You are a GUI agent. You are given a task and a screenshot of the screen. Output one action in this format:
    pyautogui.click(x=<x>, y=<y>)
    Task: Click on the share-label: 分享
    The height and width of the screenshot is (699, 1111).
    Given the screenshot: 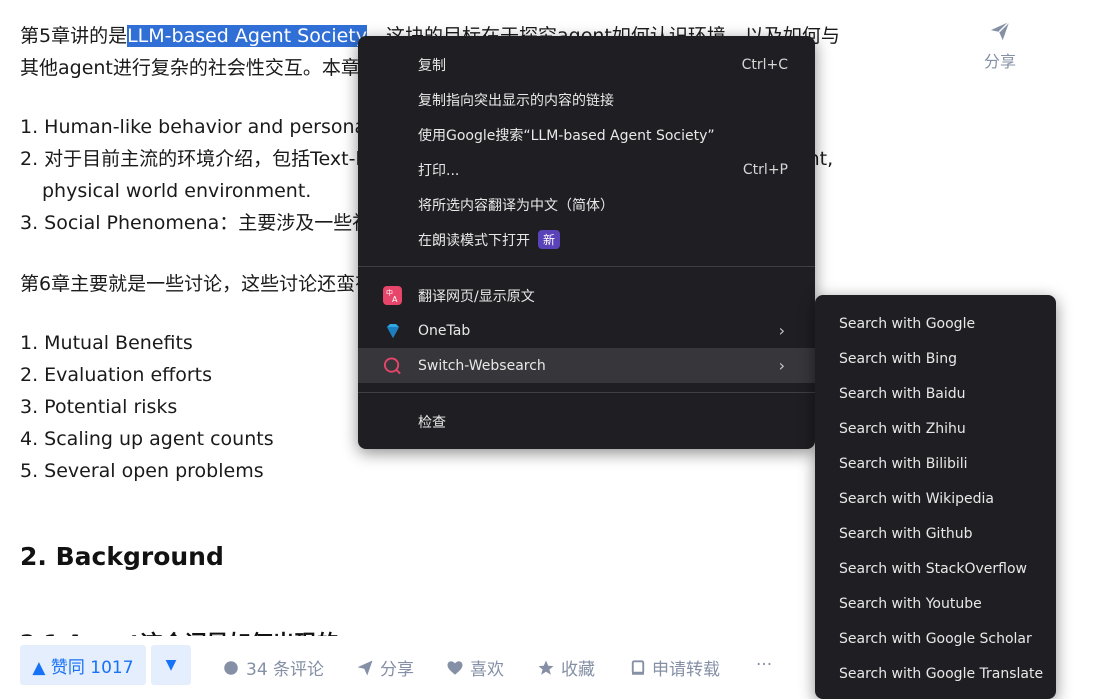 What is the action you would take?
    pyautogui.click(x=397, y=670)
    